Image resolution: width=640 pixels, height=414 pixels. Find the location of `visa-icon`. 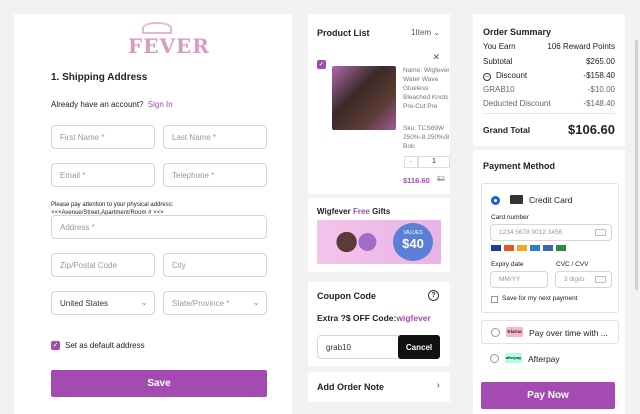

visa-icon is located at coordinates (496, 248).